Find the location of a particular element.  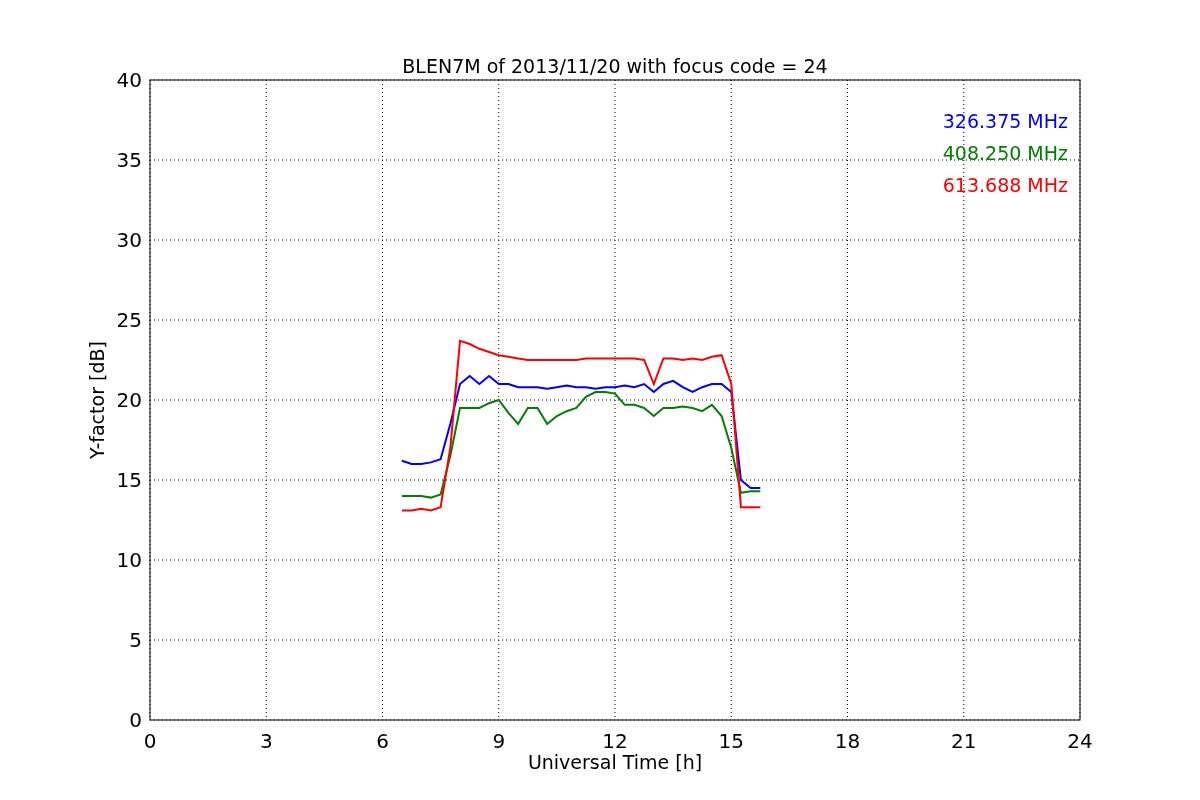

chart-title: BLEN7M of 2013/11/20 with focus code = 24 is located at coordinates (615, 66).